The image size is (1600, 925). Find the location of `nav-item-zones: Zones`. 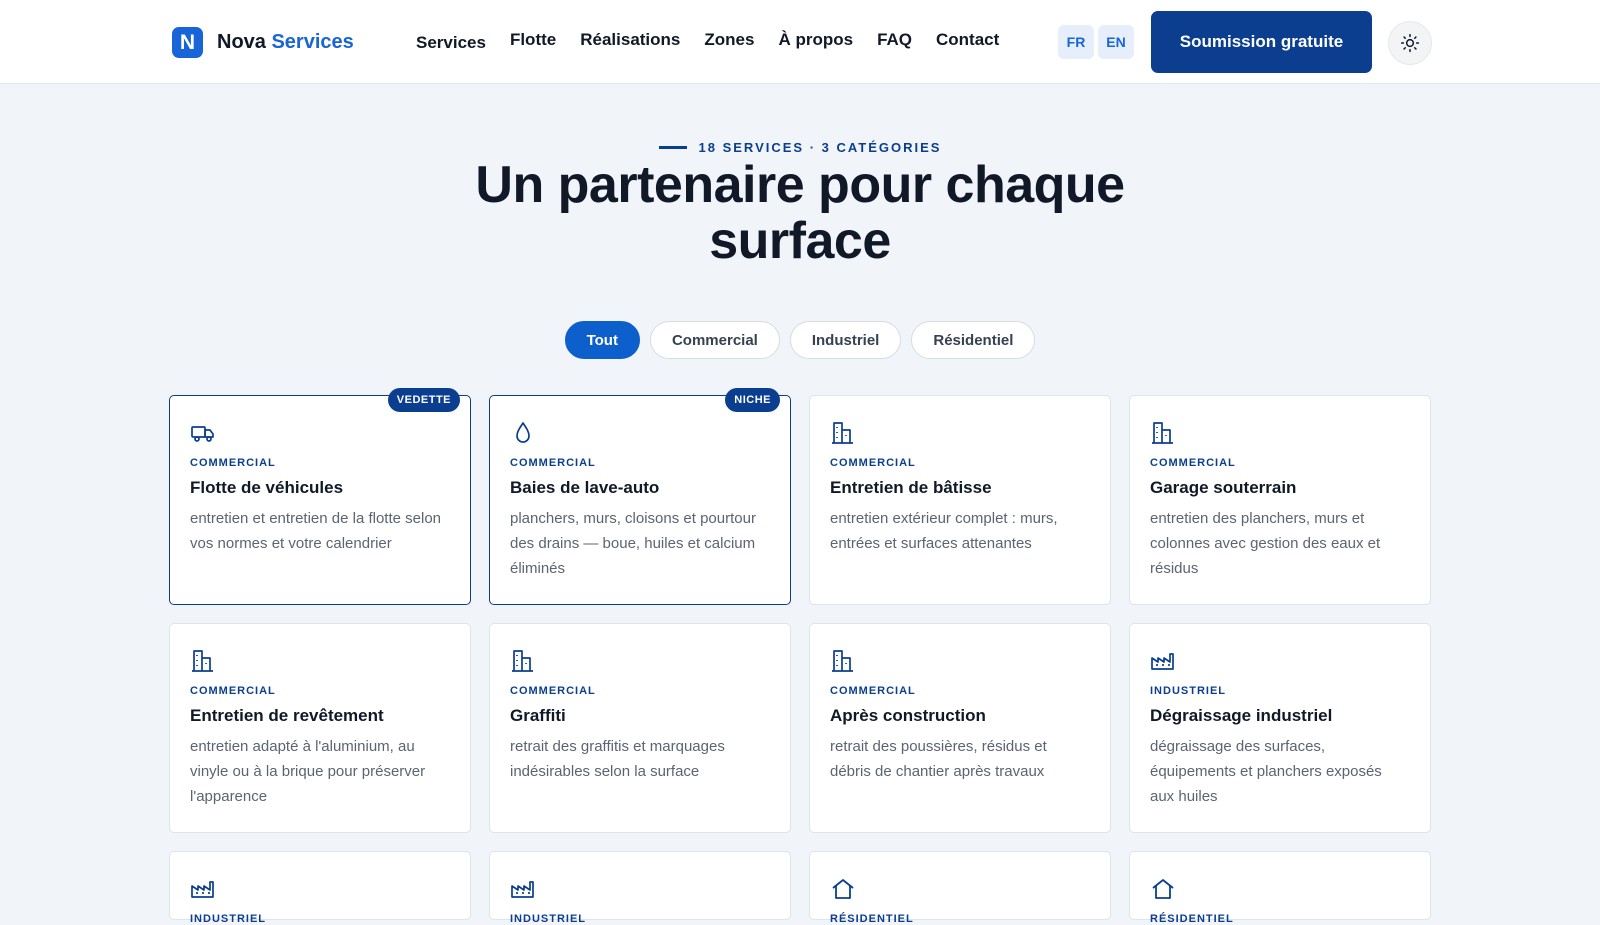

nav-item-zones: Zones is located at coordinates (729, 41).